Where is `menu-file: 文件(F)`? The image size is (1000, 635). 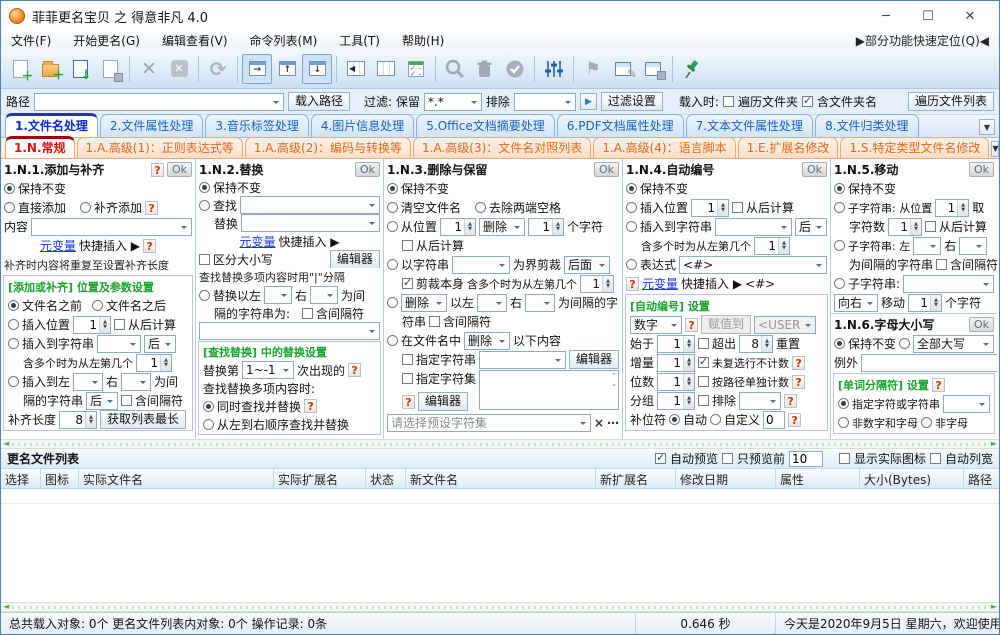
menu-file: 文件(F) is located at coordinates (31, 40).